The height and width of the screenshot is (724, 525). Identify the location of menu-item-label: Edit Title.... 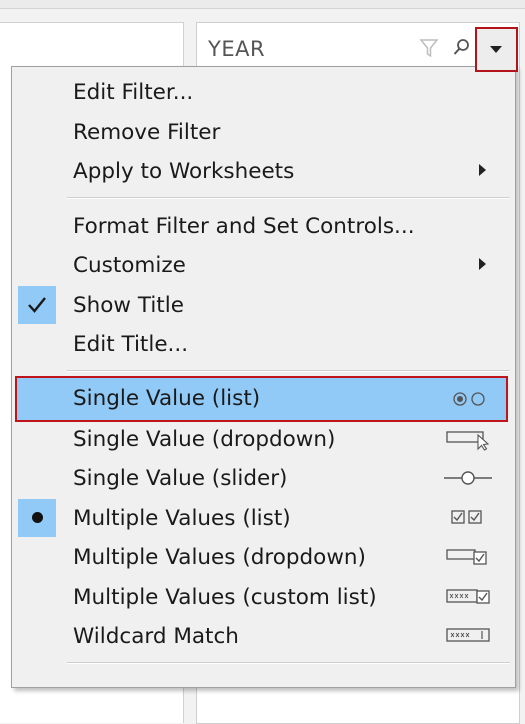
(131, 344).